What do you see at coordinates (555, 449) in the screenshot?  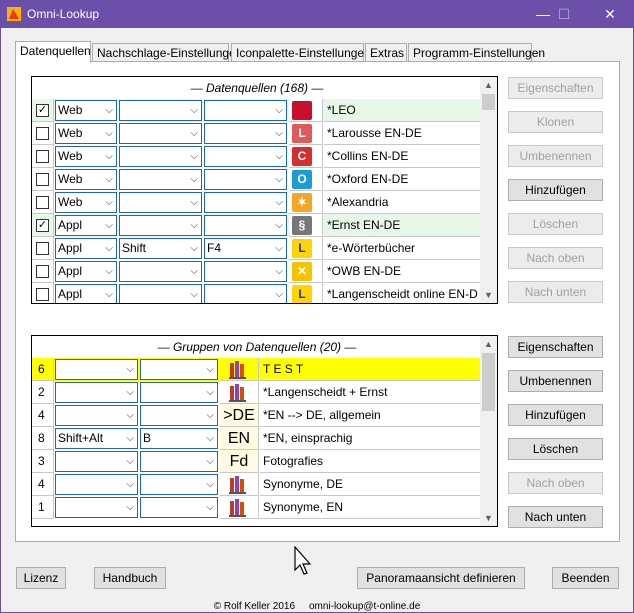 I see `group-loeschen-button: Löschen` at bounding box center [555, 449].